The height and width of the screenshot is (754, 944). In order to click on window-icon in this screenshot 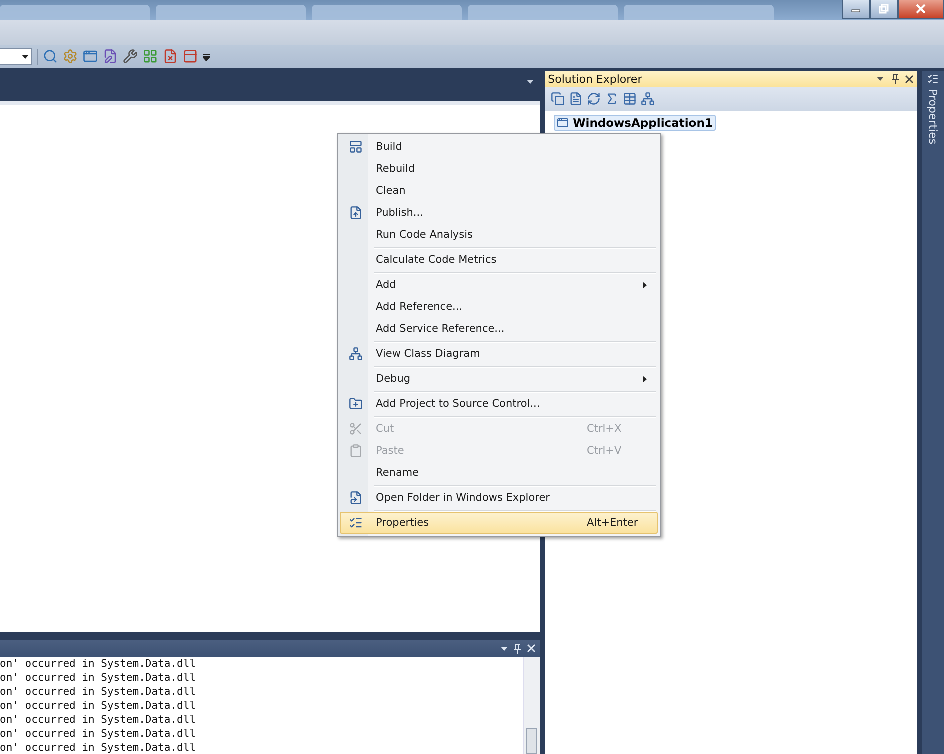, I will do `click(90, 56)`.